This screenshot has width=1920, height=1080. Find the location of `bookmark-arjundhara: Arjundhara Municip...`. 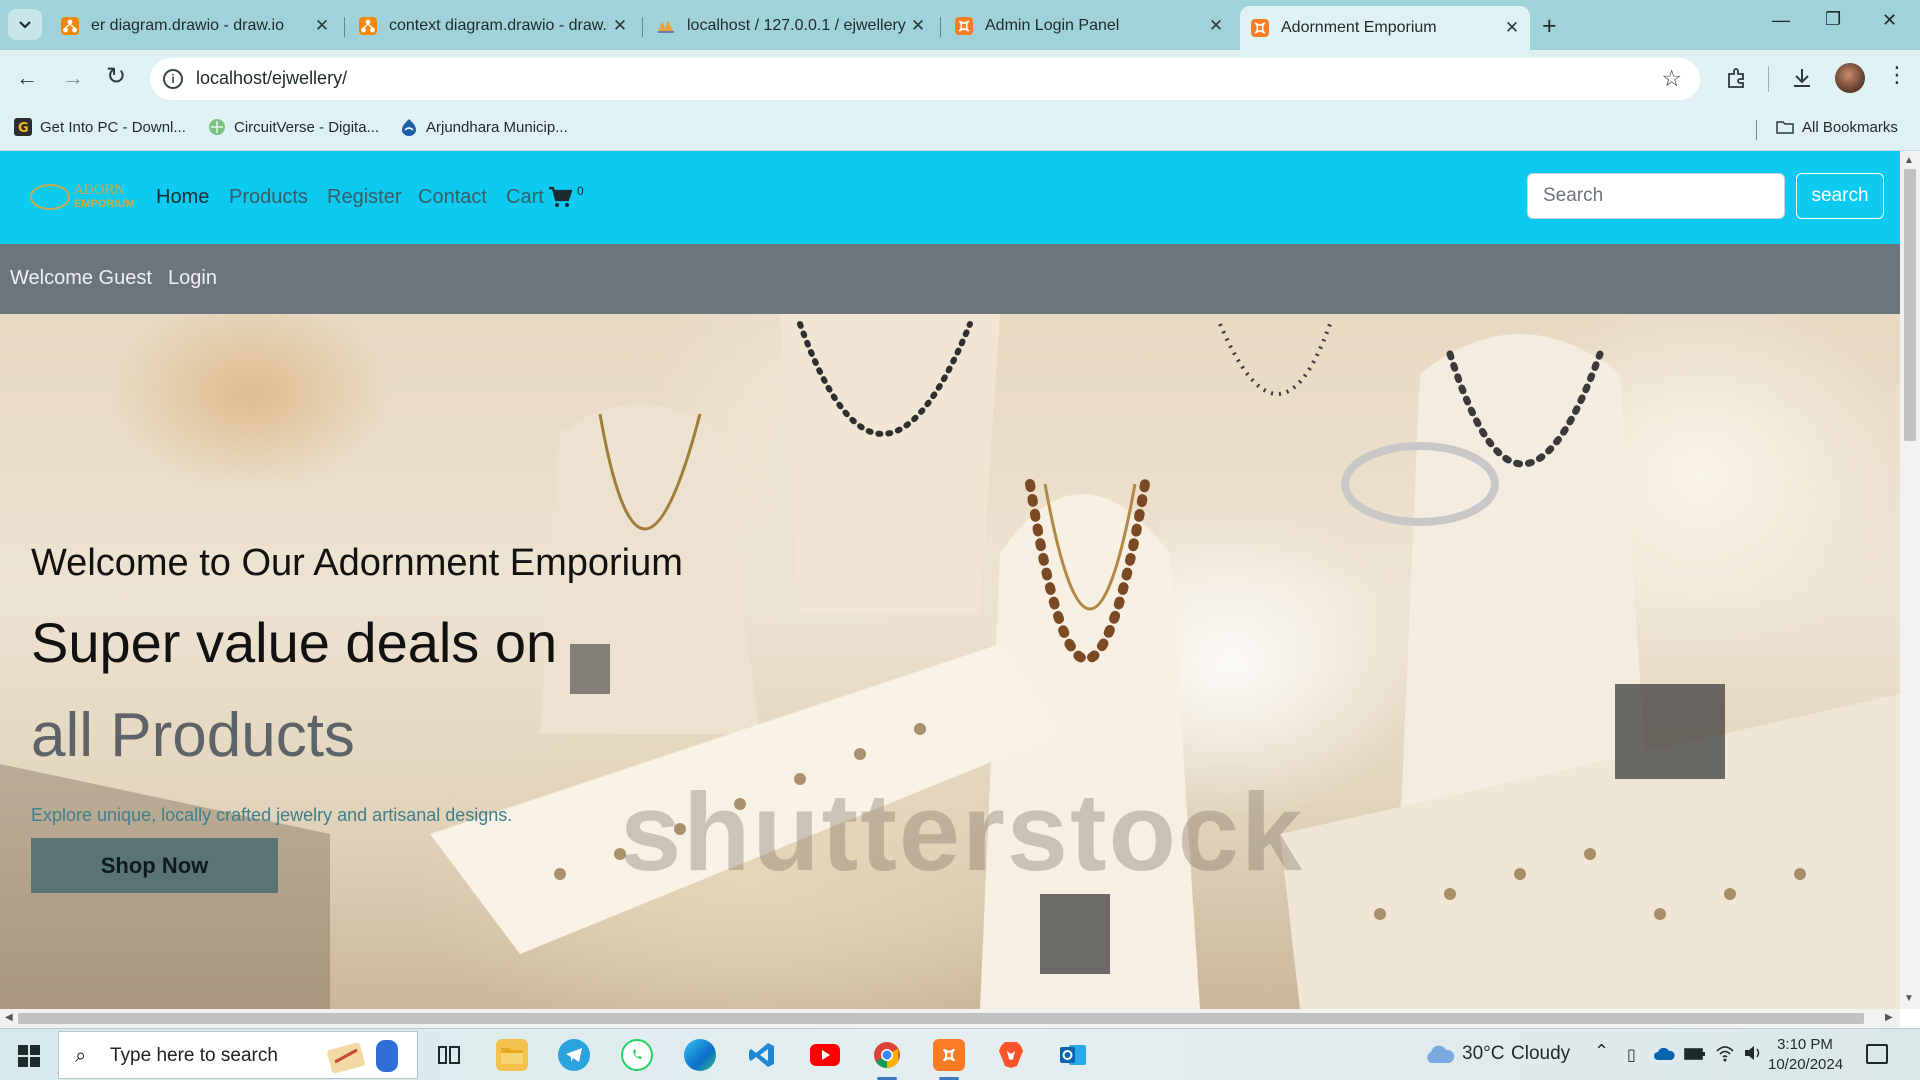

bookmark-arjundhara: Arjundhara Municip... is located at coordinates (484, 127).